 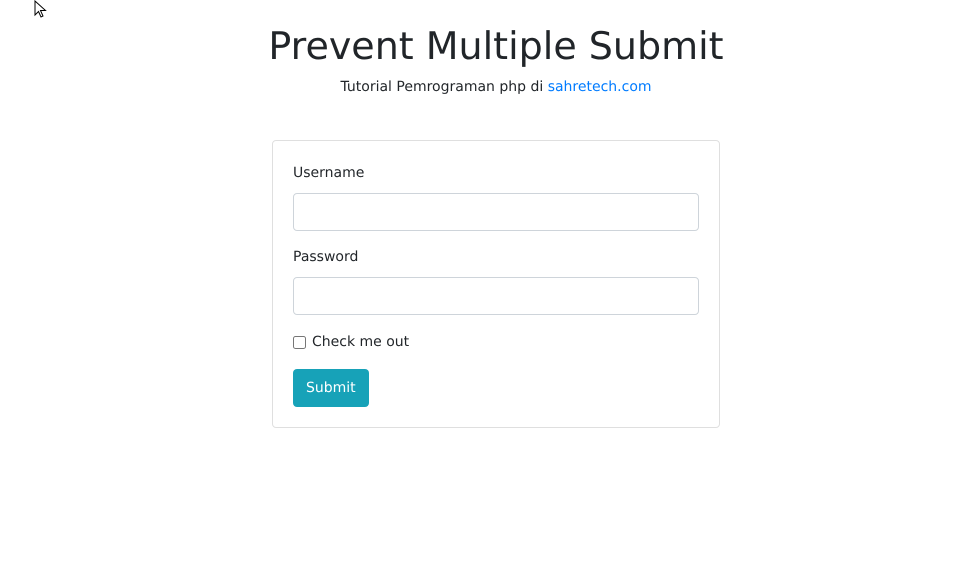 What do you see at coordinates (326, 257) in the screenshot?
I see `field-label: Password` at bounding box center [326, 257].